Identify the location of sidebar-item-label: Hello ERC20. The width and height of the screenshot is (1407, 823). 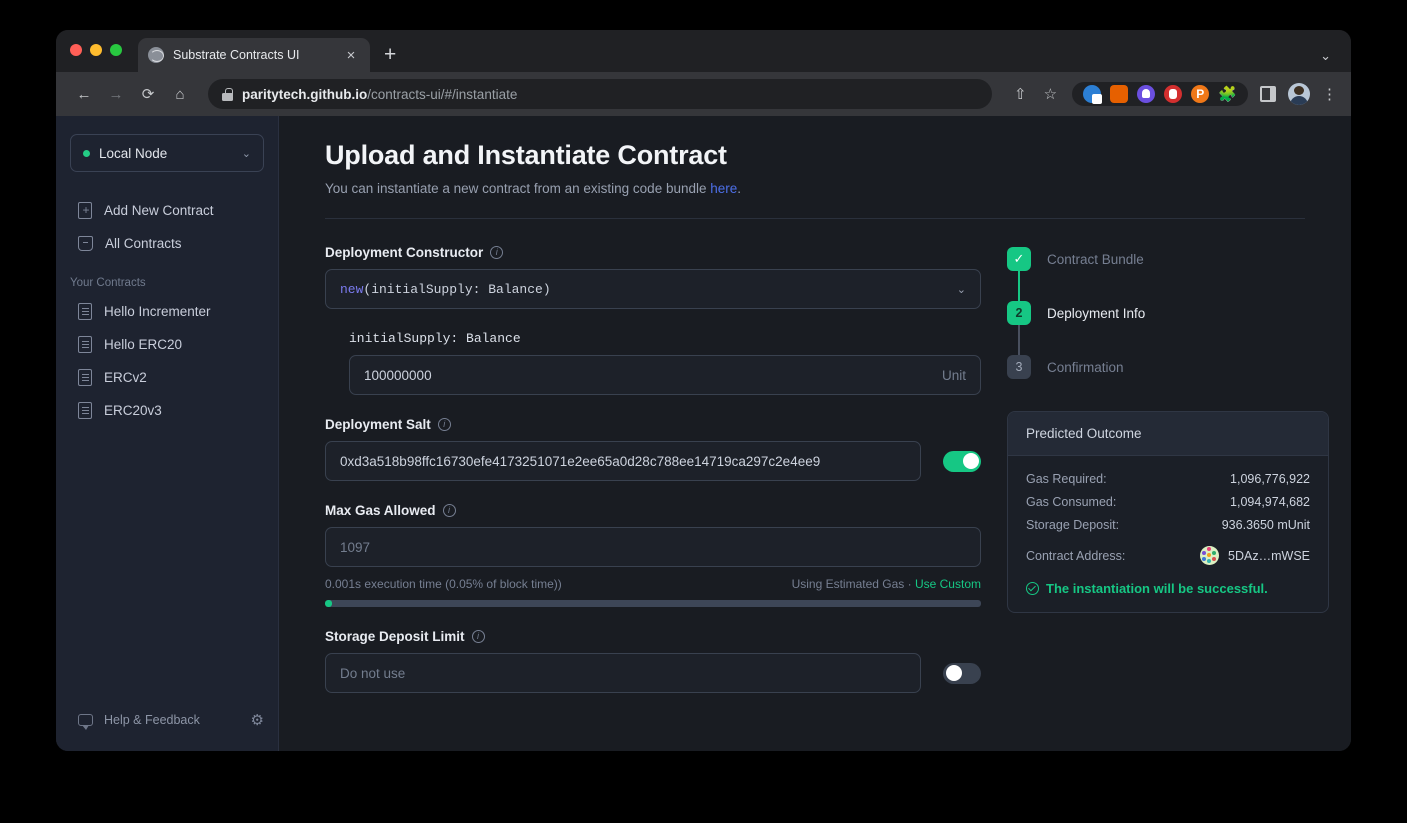
(143, 344).